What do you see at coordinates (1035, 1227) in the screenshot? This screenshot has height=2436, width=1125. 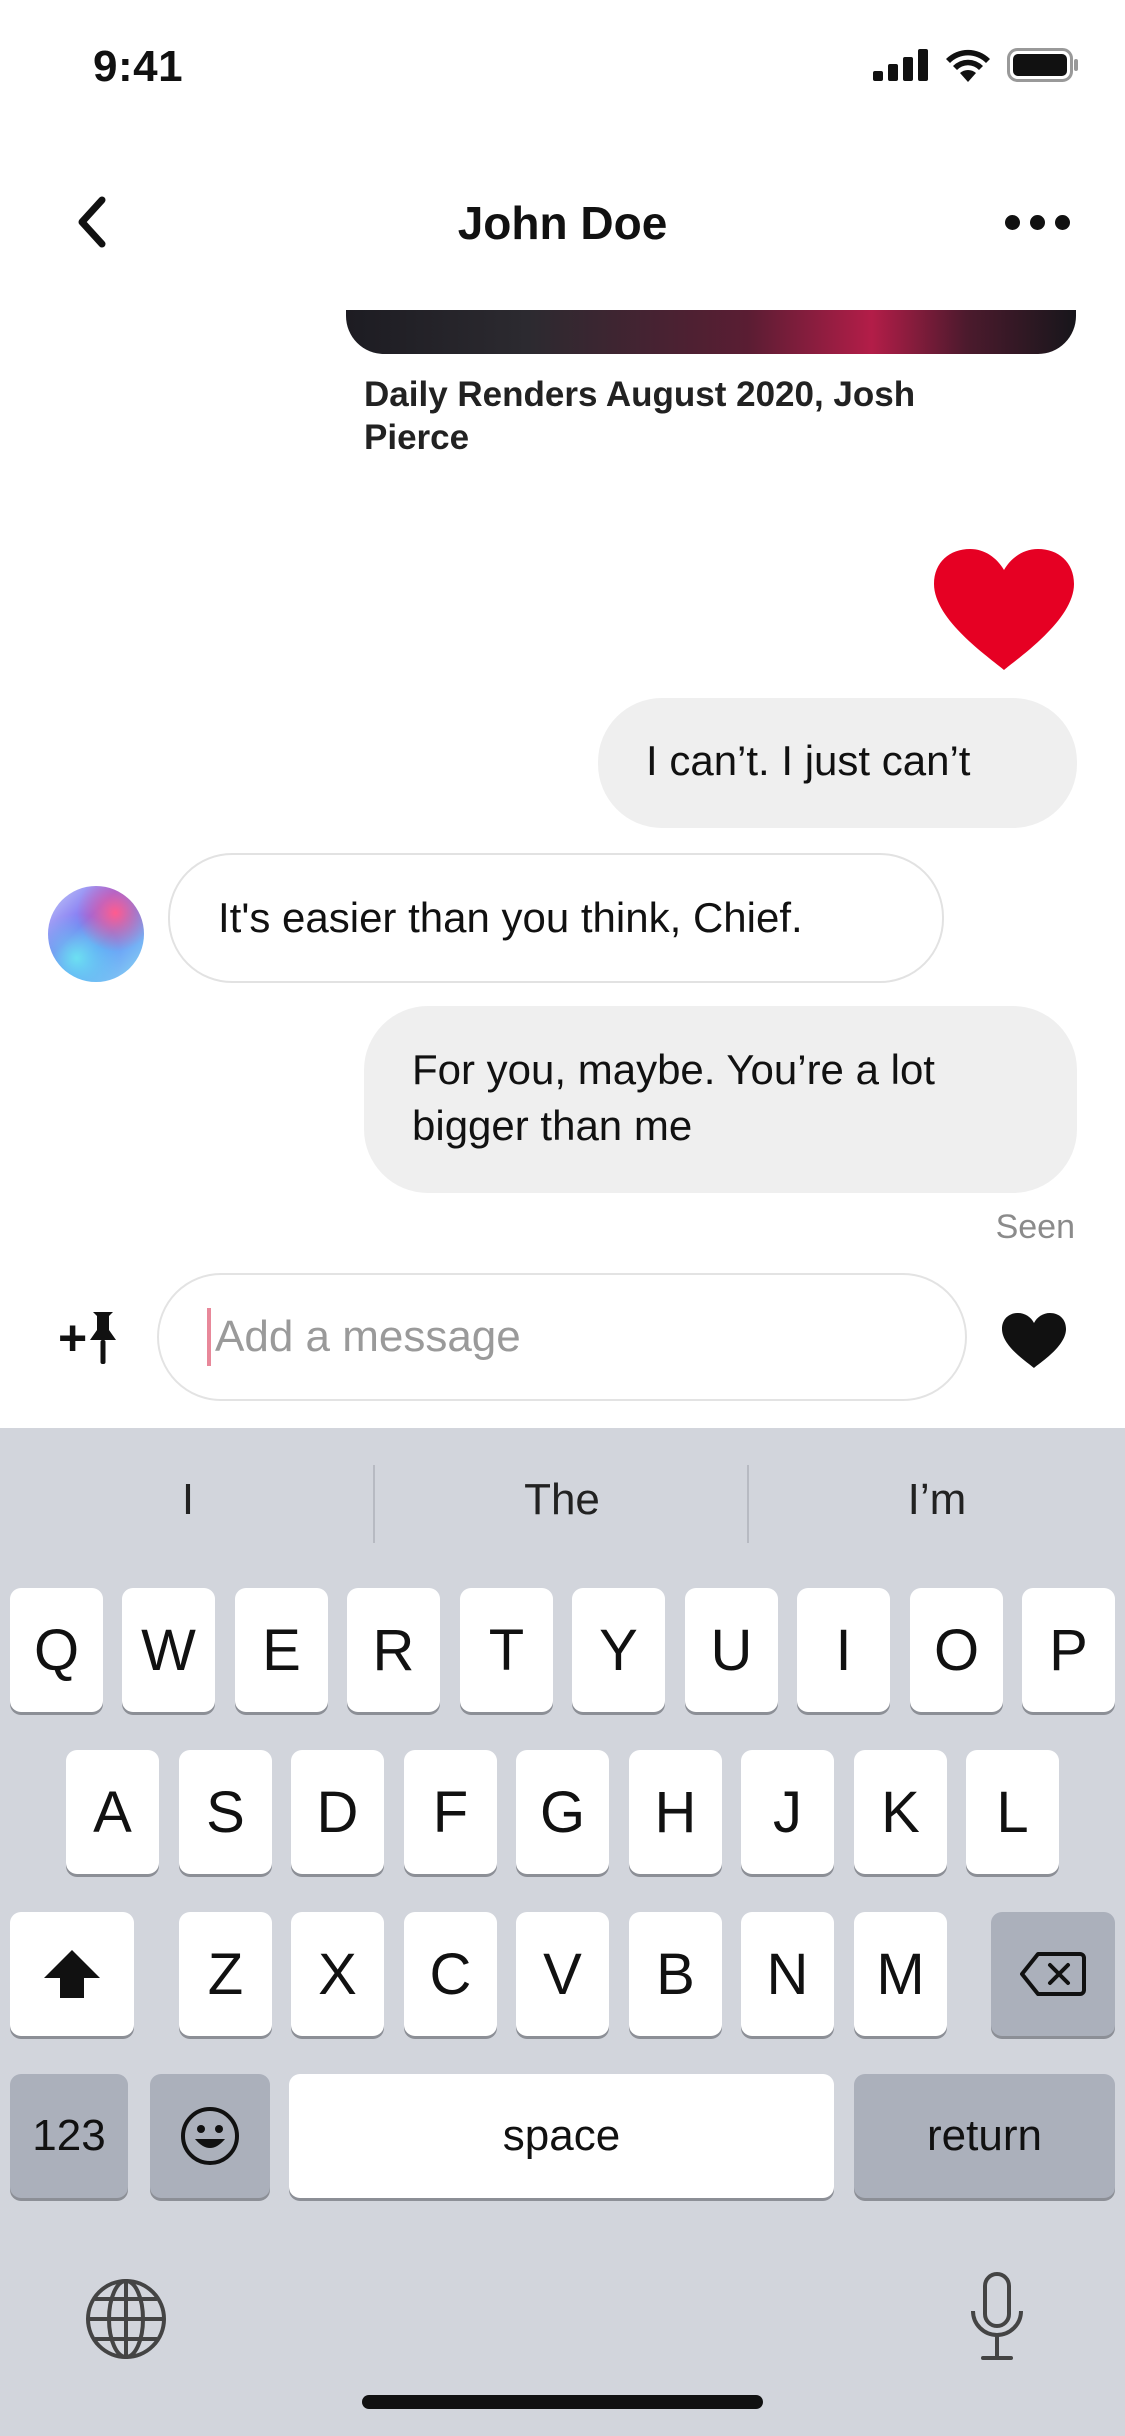 I see `seen-receipt: Seen` at bounding box center [1035, 1227].